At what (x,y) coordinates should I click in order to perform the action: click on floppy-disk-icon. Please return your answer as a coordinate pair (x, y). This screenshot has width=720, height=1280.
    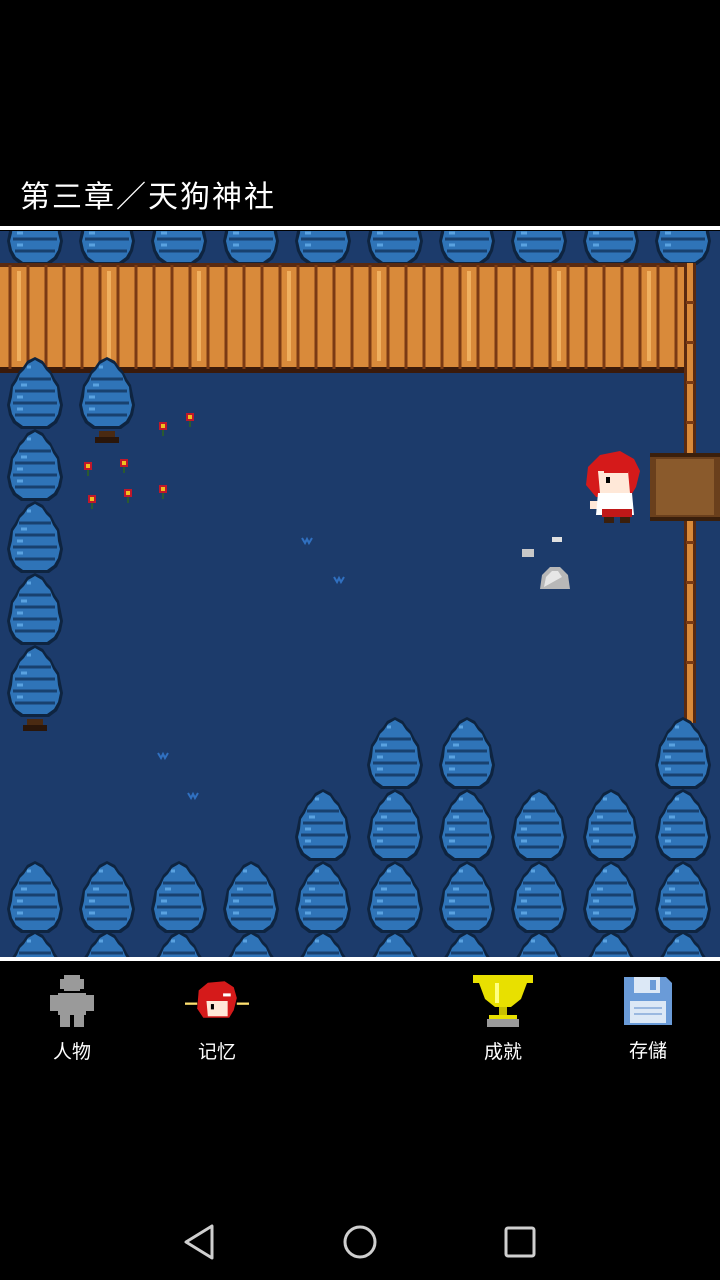
    Looking at the image, I should click on (648, 1000).